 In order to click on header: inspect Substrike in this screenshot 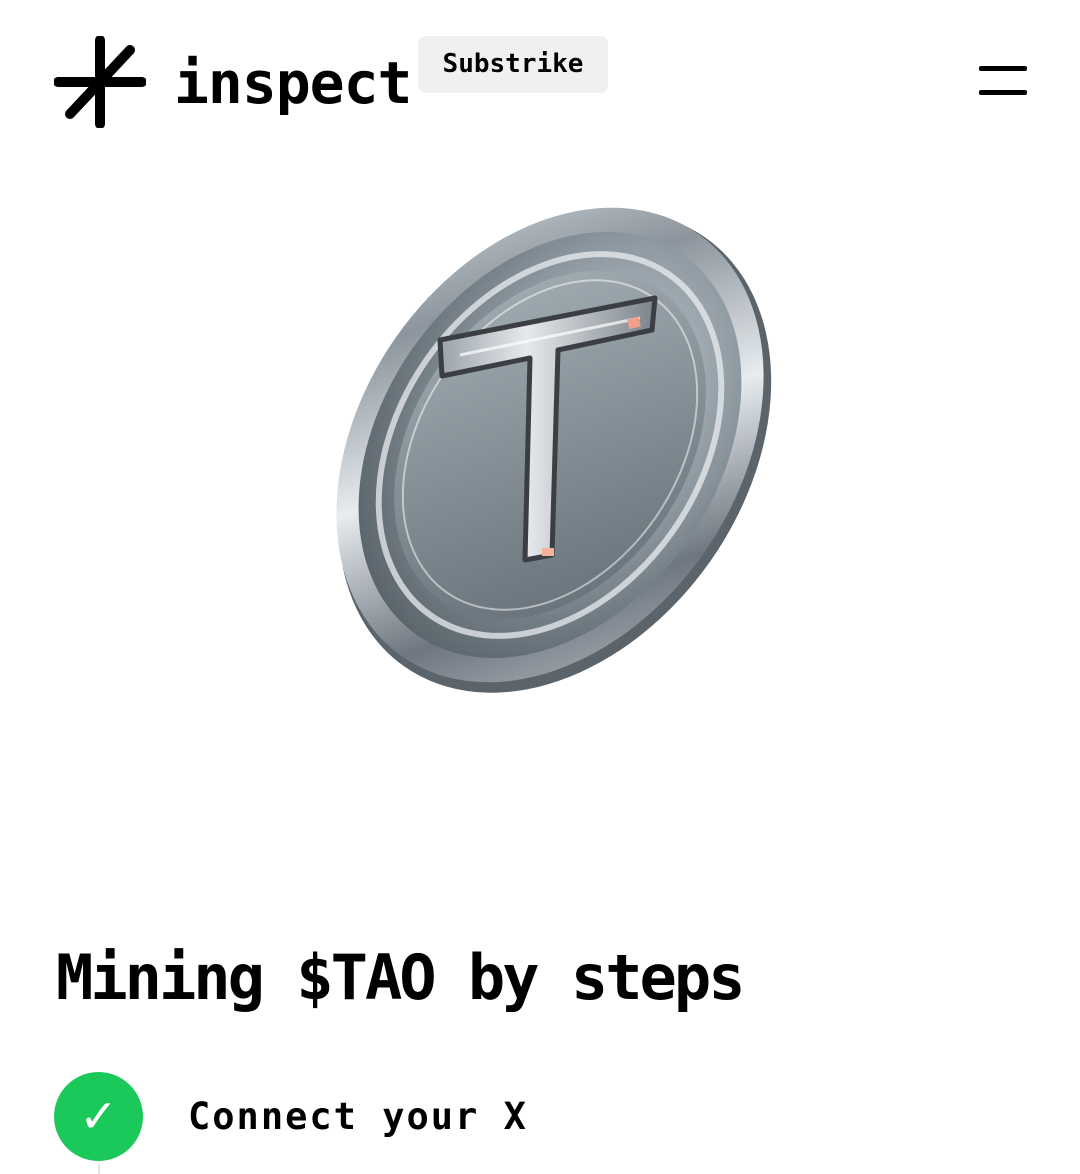, I will do `click(540, 75)`.